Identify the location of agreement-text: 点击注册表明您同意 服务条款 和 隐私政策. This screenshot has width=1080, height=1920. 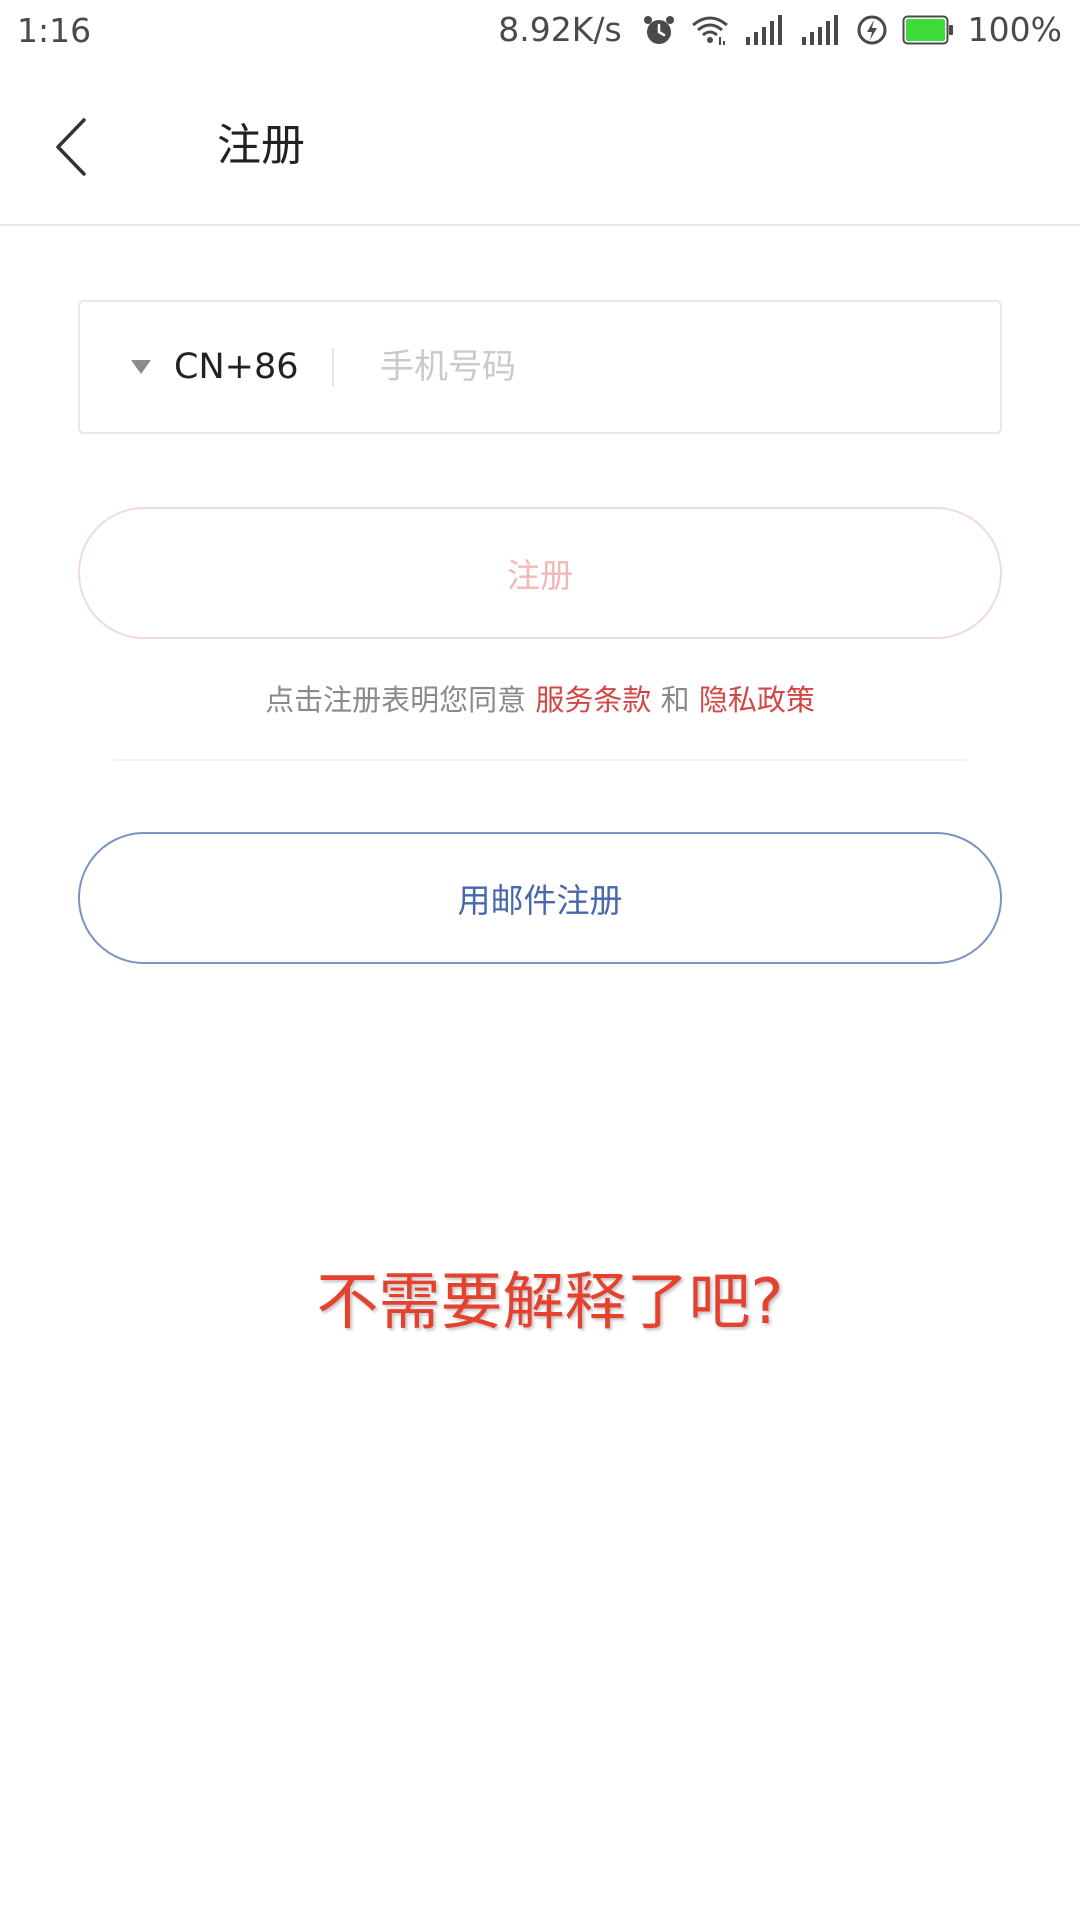
(540, 700).